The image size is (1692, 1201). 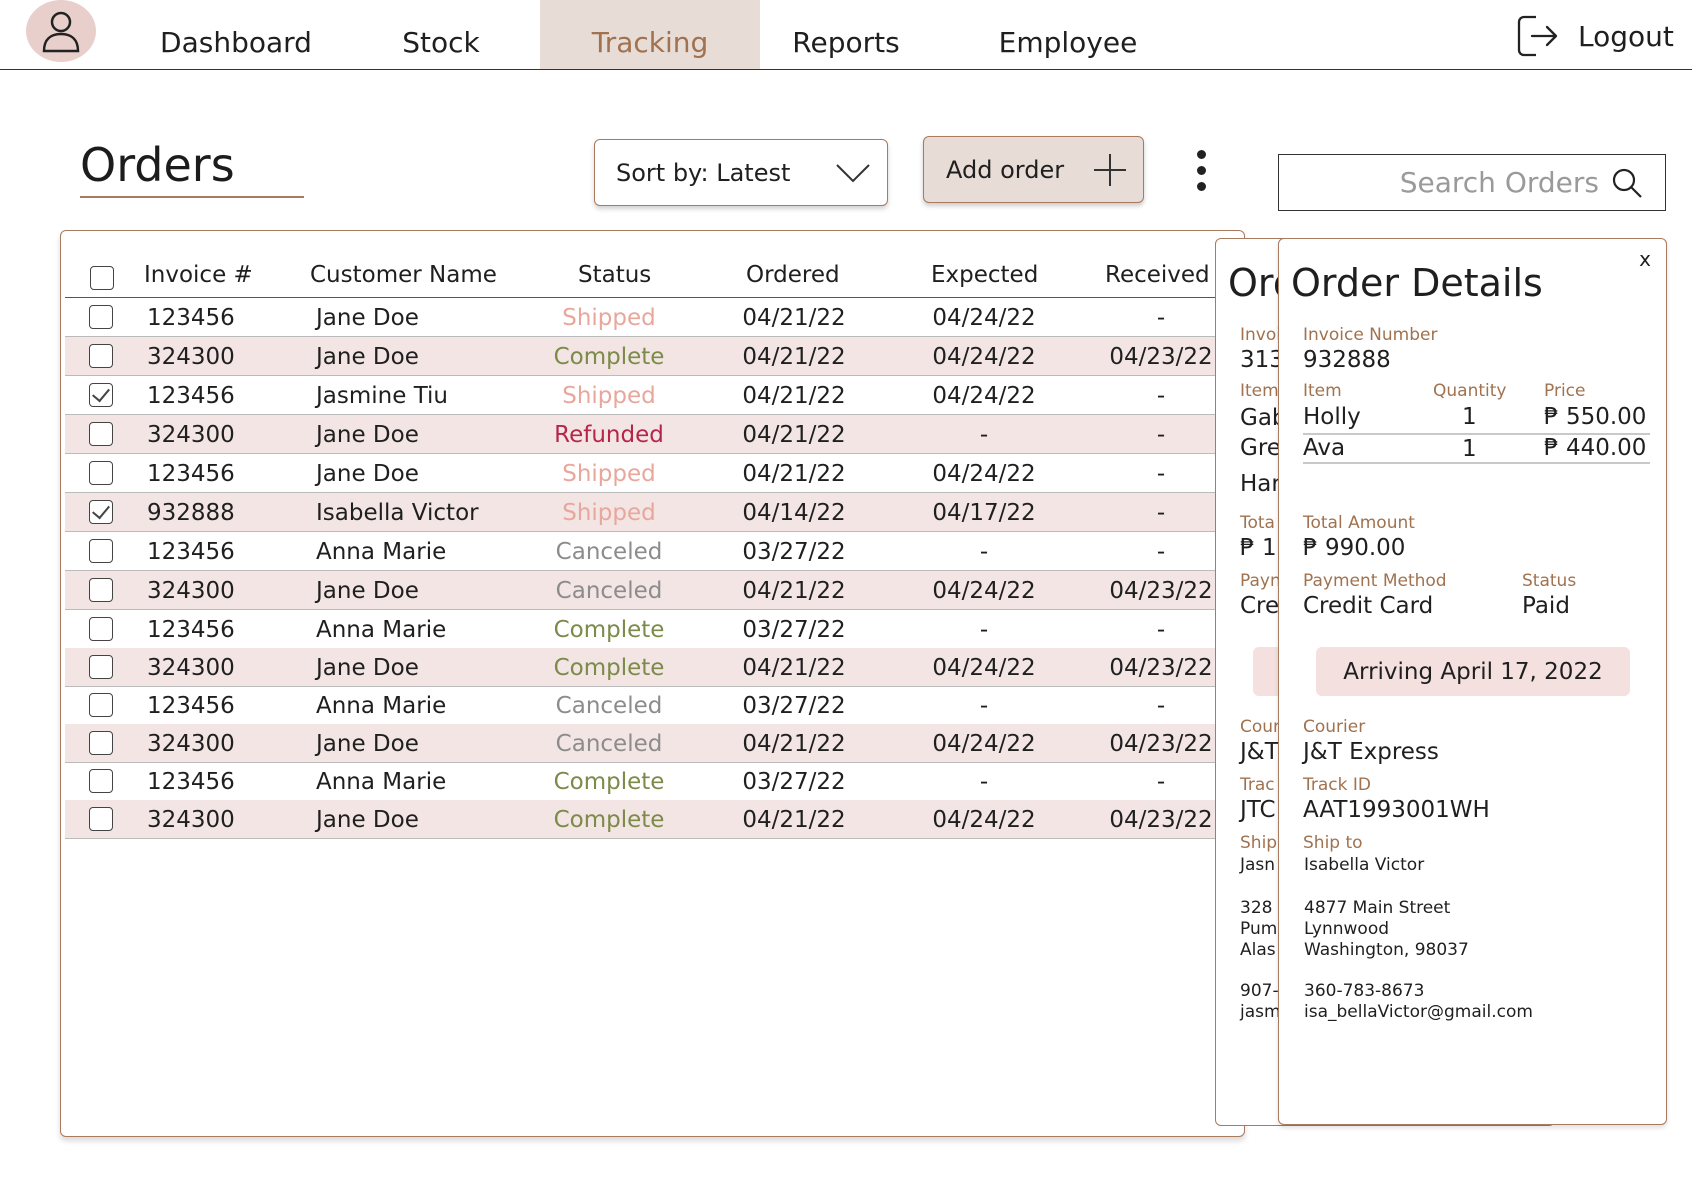 What do you see at coordinates (1157, 275) in the screenshot?
I see `column-header-received: Received` at bounding box center [1157, 275].